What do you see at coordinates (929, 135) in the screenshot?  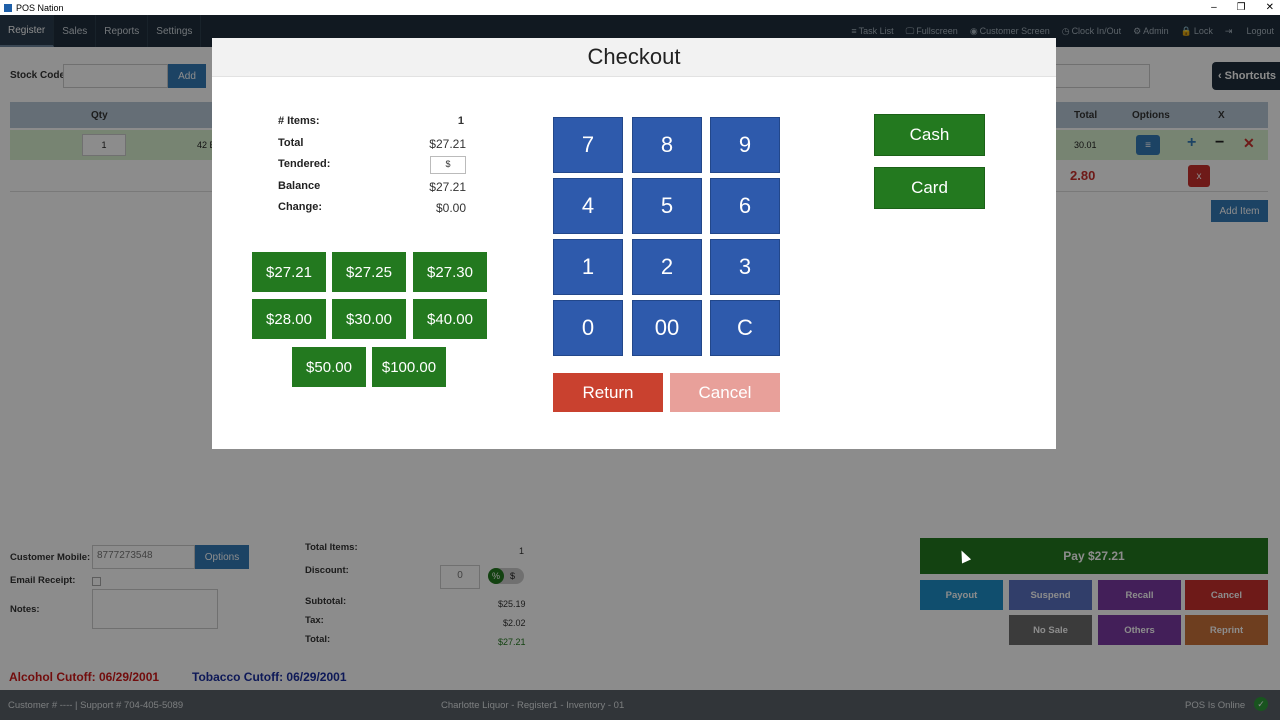 I see `cash-button: Cash` at bounding box center [929, 135].